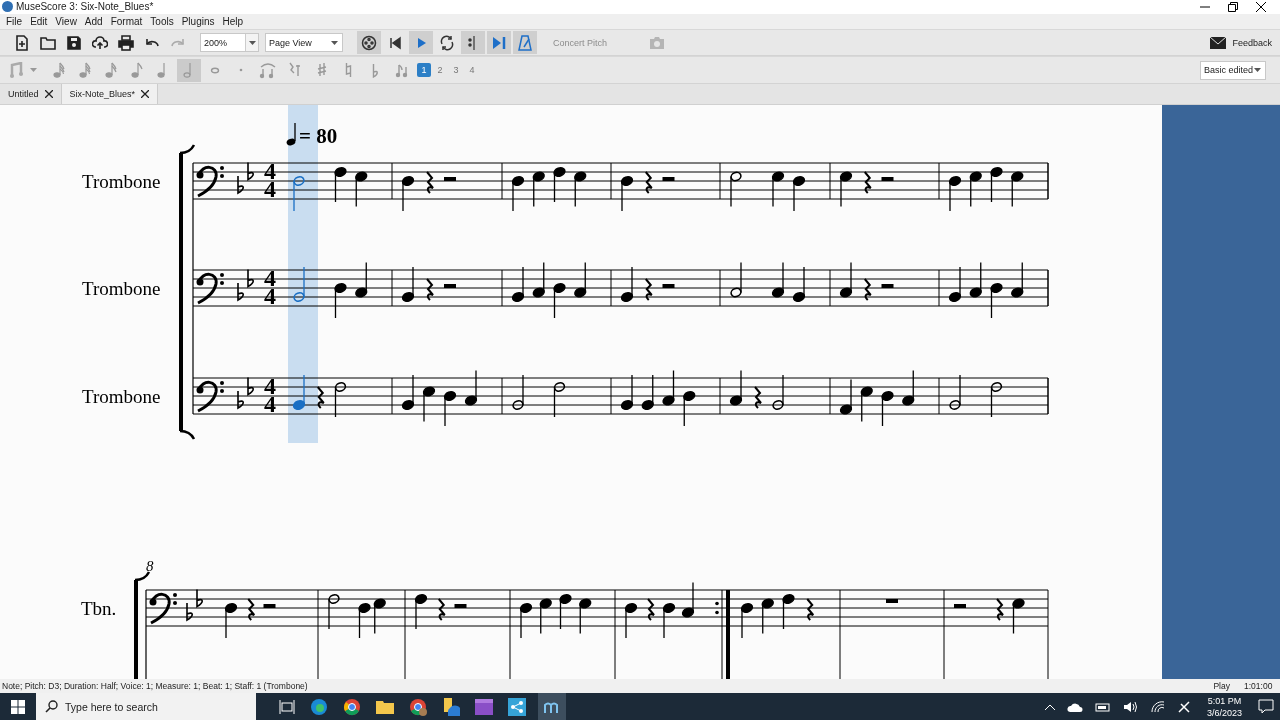 The width and height of the screenshot is (1280, 720). Describe the element at coordinates (1266, 706) in the screenshot. I see `notification-icon` at that location.